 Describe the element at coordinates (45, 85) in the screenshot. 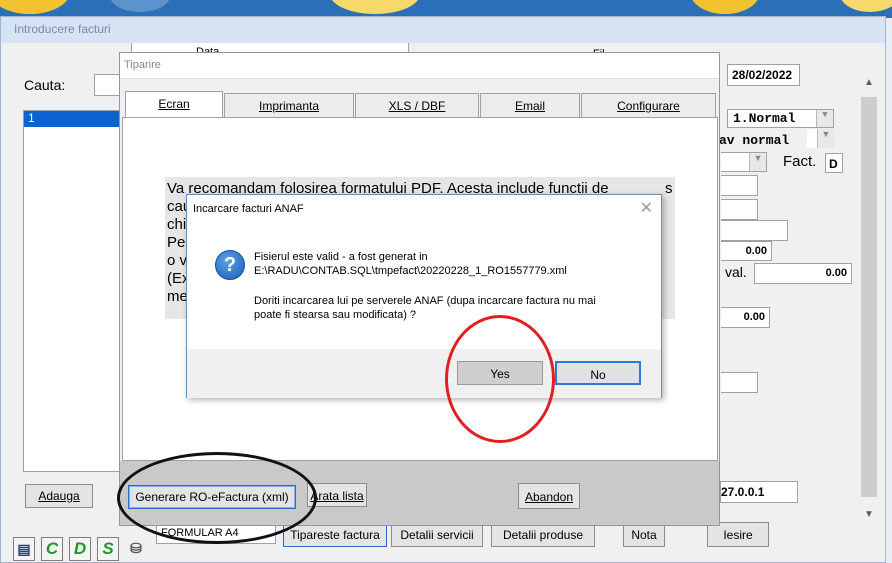

I see `search-label: Cauta:` at that location.